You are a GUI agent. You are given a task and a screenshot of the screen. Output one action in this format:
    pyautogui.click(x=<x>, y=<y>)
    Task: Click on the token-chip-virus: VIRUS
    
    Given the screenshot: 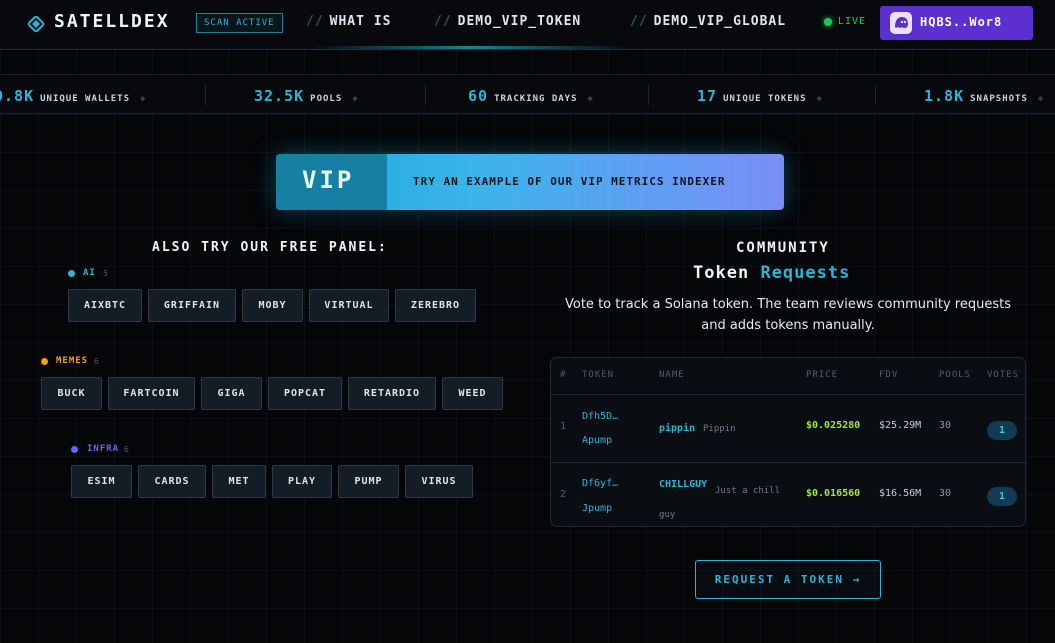 What is the action you would take?
    pyautogui.click(x=439, y=481)
    